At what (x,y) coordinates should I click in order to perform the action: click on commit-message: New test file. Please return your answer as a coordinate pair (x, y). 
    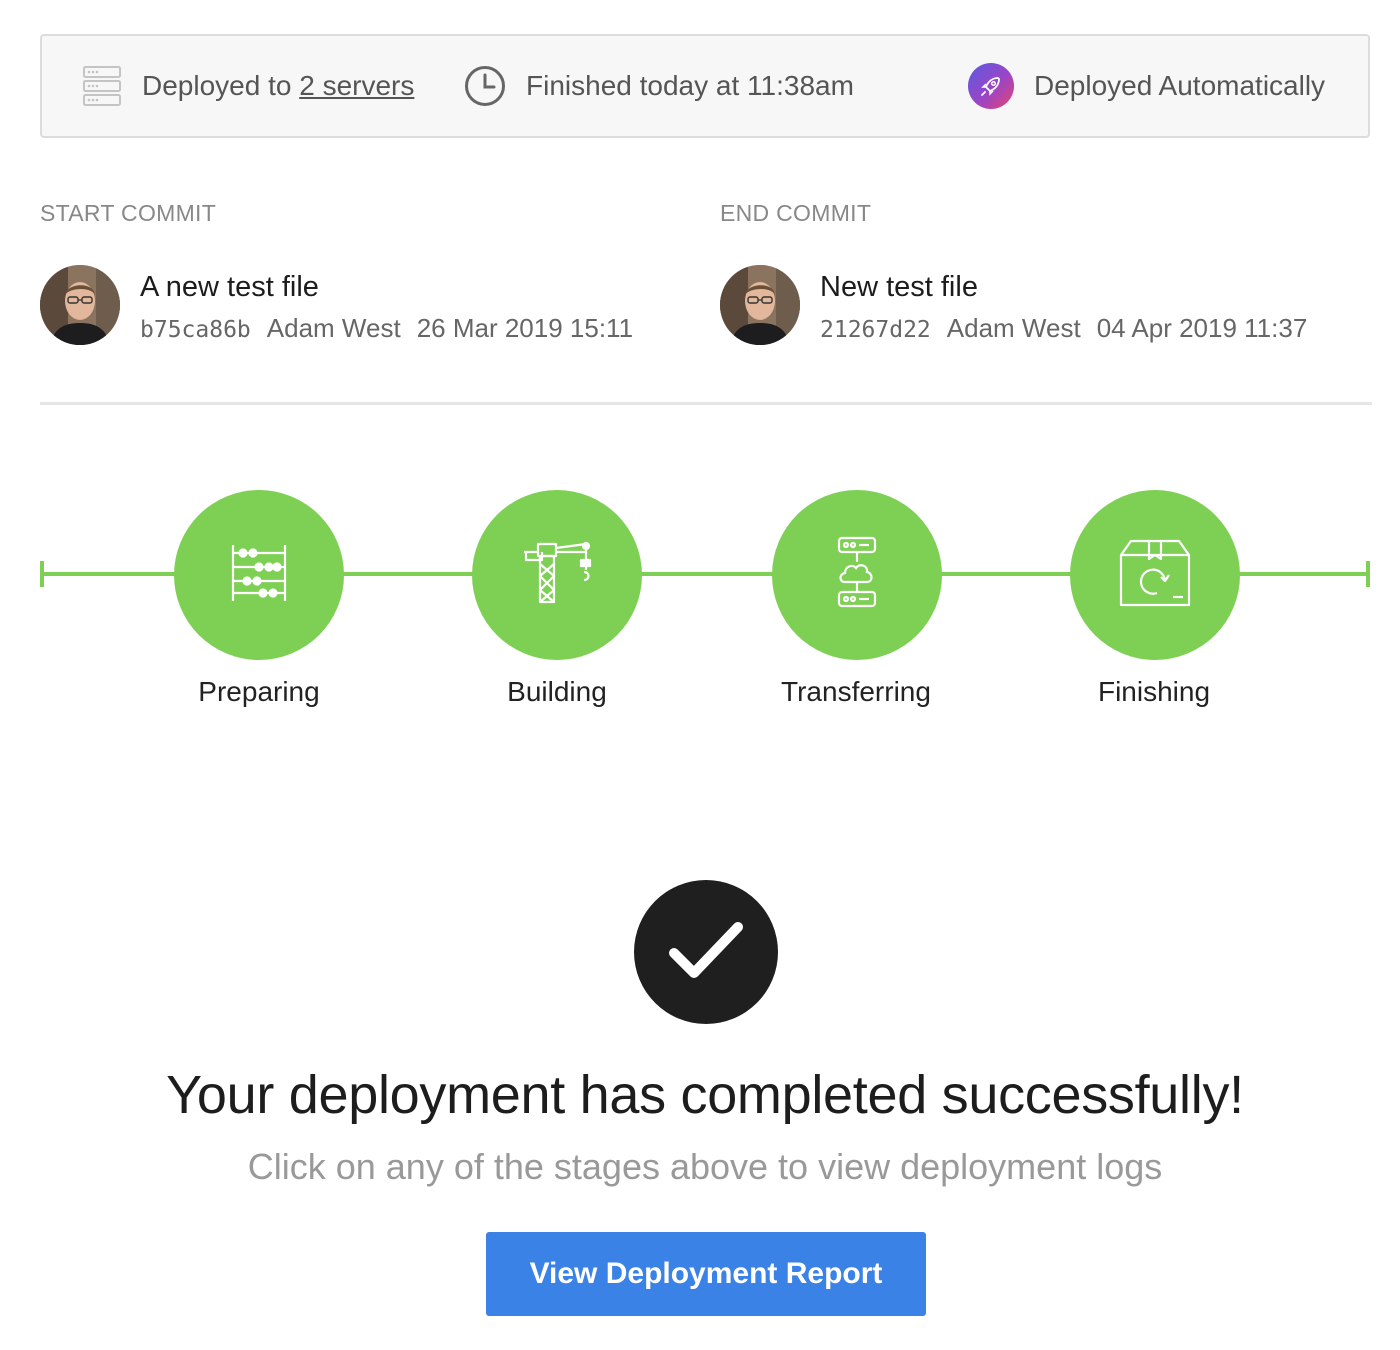
    Looking at the image, I should click on (899, 287).